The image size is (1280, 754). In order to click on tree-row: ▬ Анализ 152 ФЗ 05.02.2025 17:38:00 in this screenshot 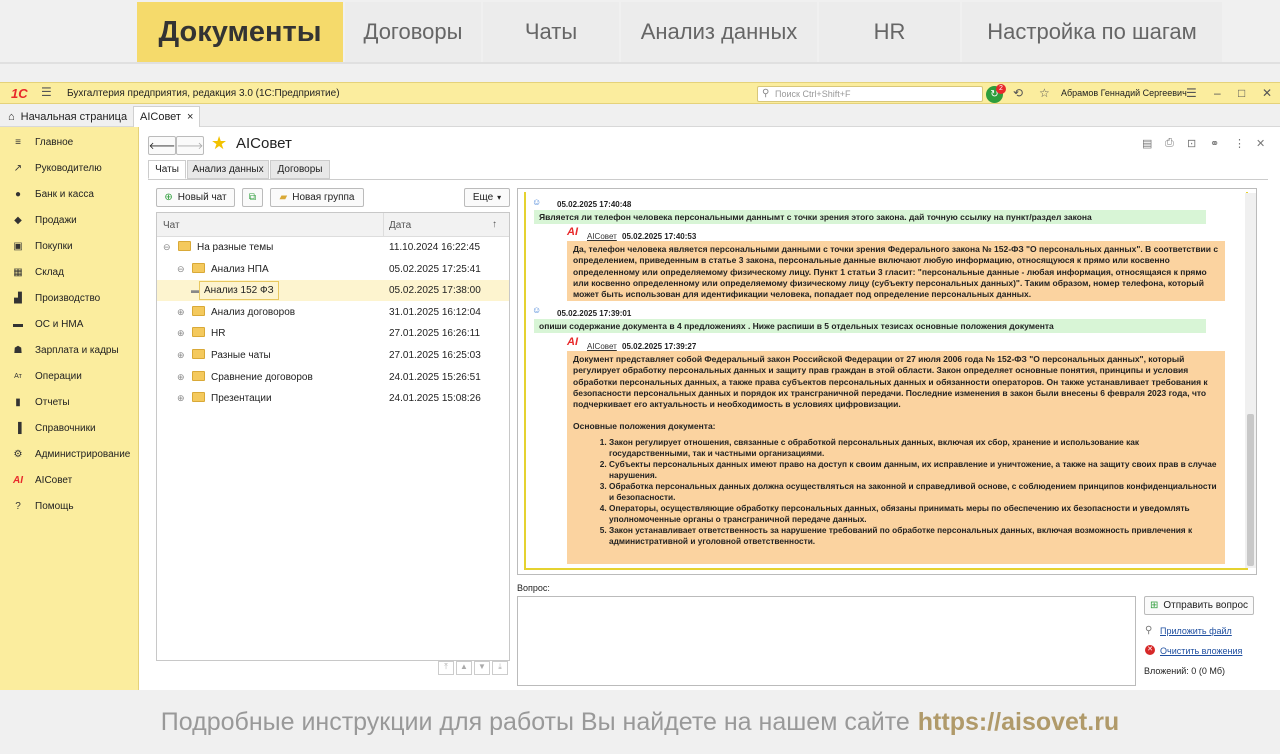, I will do `click(333, 291)`.